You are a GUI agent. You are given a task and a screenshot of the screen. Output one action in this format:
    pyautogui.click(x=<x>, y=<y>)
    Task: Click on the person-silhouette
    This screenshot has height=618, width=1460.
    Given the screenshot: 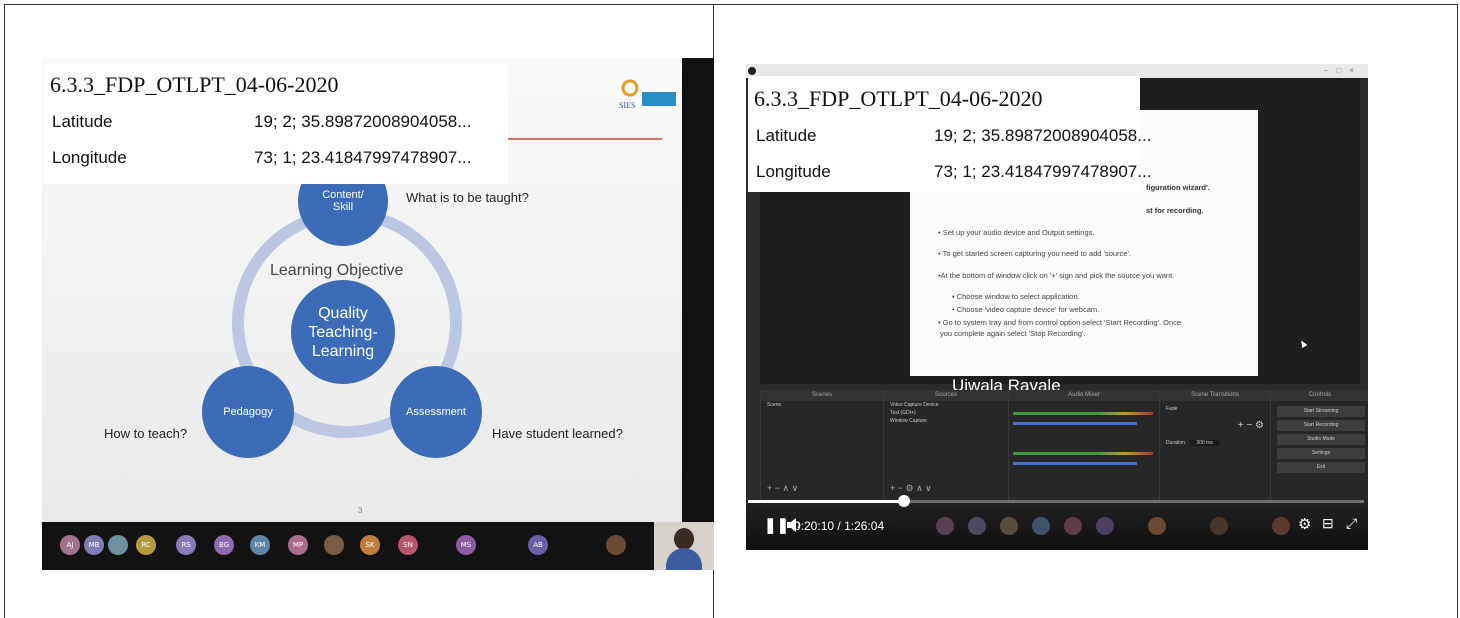 What is the action you would take?
    pyautogui.click(x=684, y=539)
    